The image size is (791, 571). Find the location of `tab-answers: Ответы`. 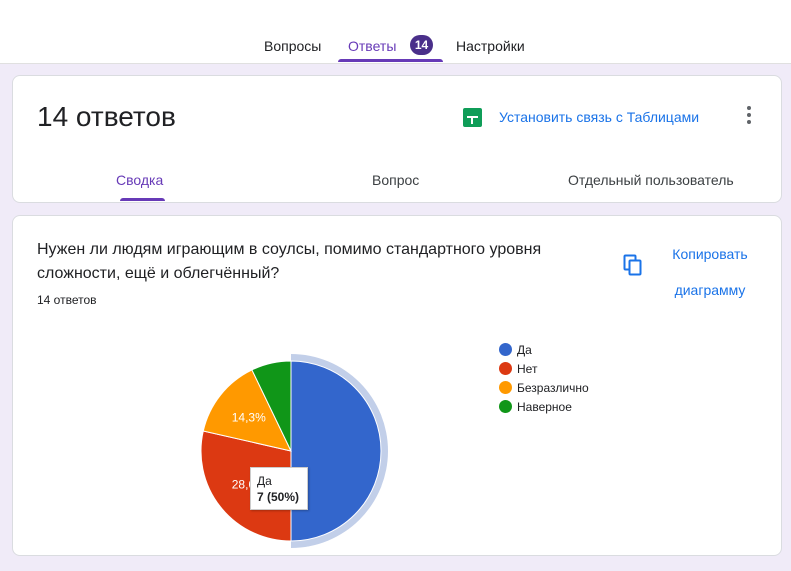

tab-answers: Ответы is located at coordinates (372, 46).